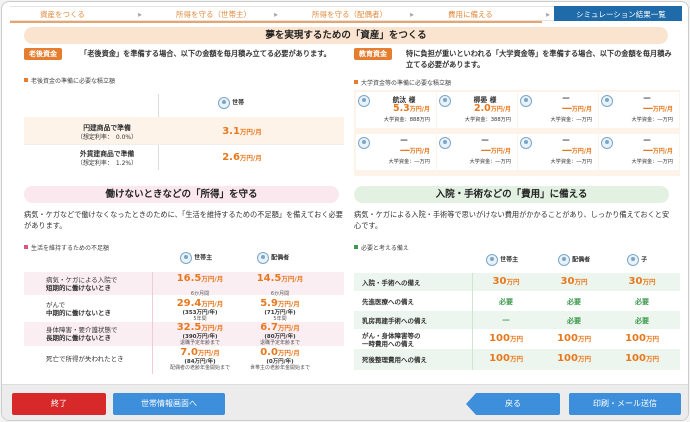 This screenshot has height=422, width=690. What do you see at coordinates (189, 327) in the screenshot?
I see `value-number: 32.5` at bounding box center [189, 327].